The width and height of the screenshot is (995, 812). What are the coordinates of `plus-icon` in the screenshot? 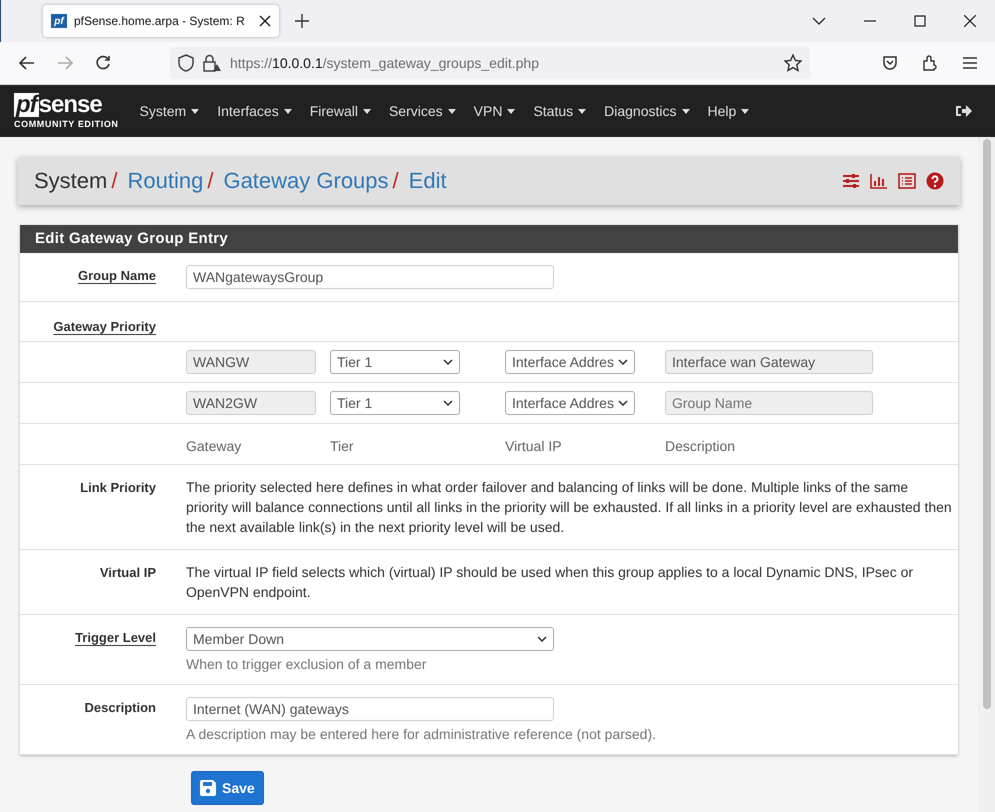 It's located at (302, 21).